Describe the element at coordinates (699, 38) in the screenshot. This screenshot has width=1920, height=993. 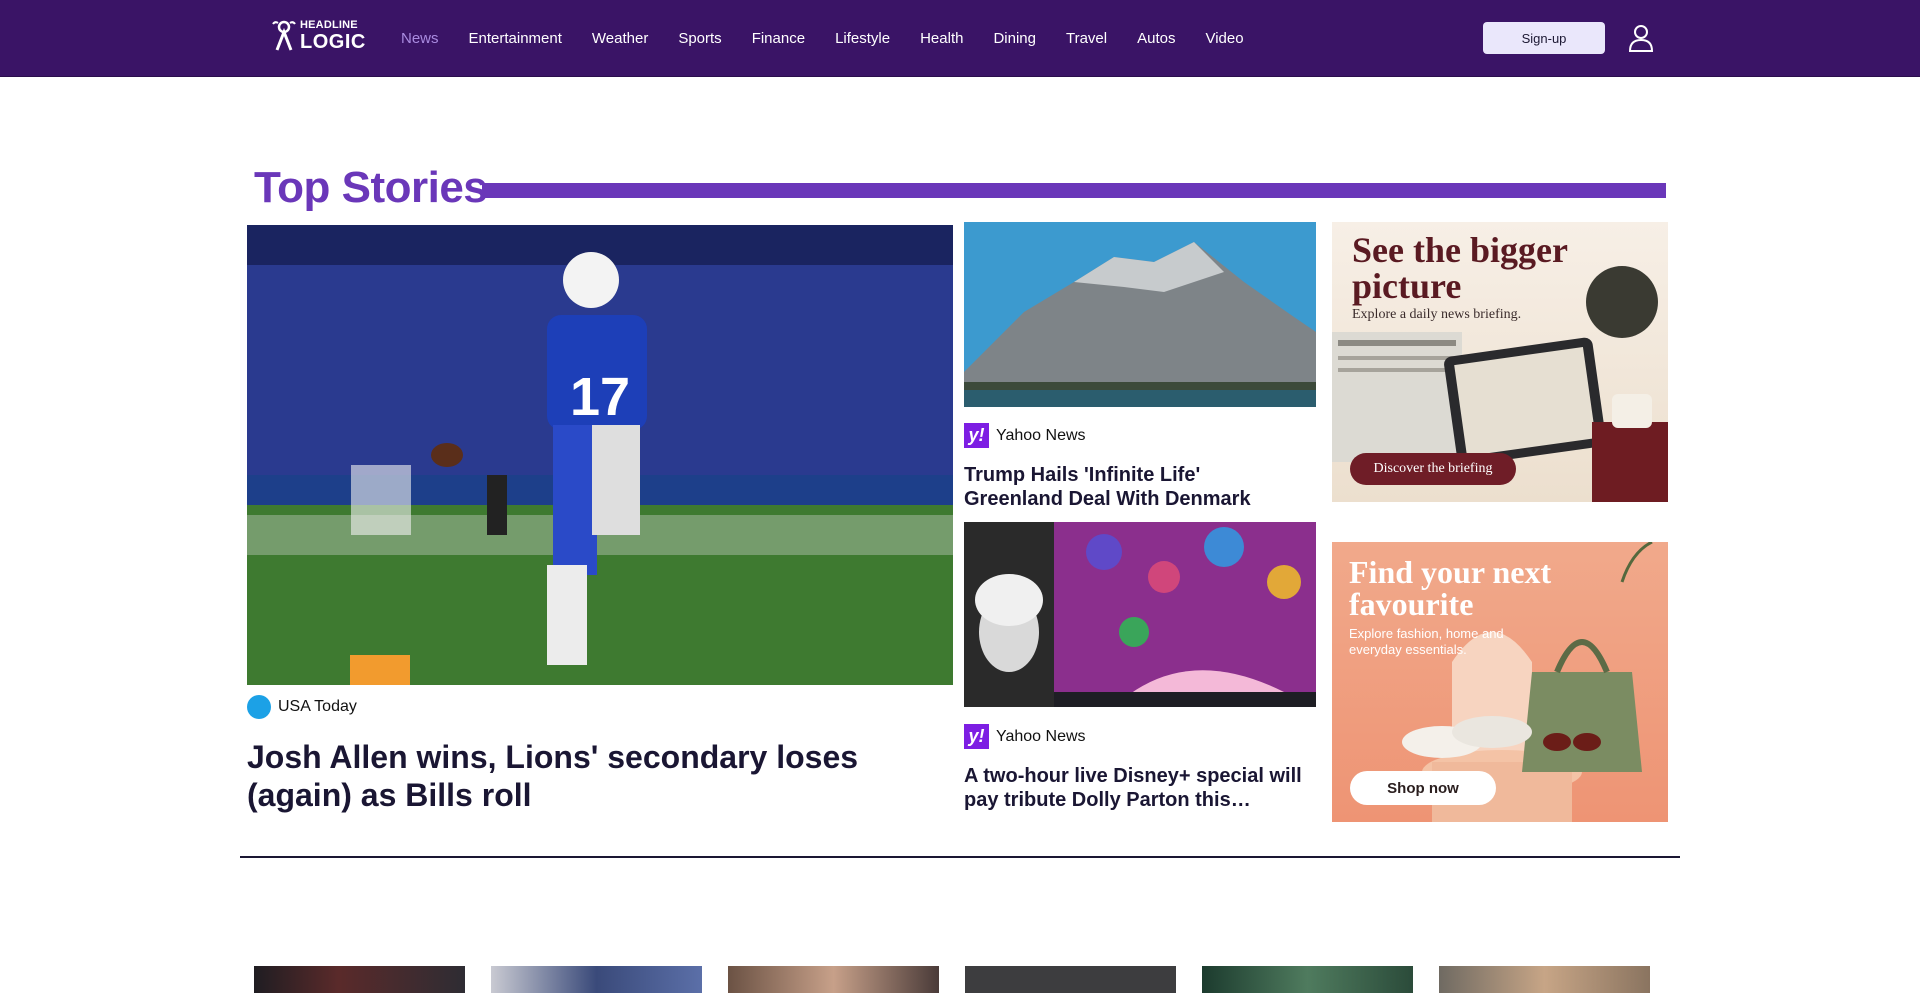
I see `nav-sports: Sports` at that location.